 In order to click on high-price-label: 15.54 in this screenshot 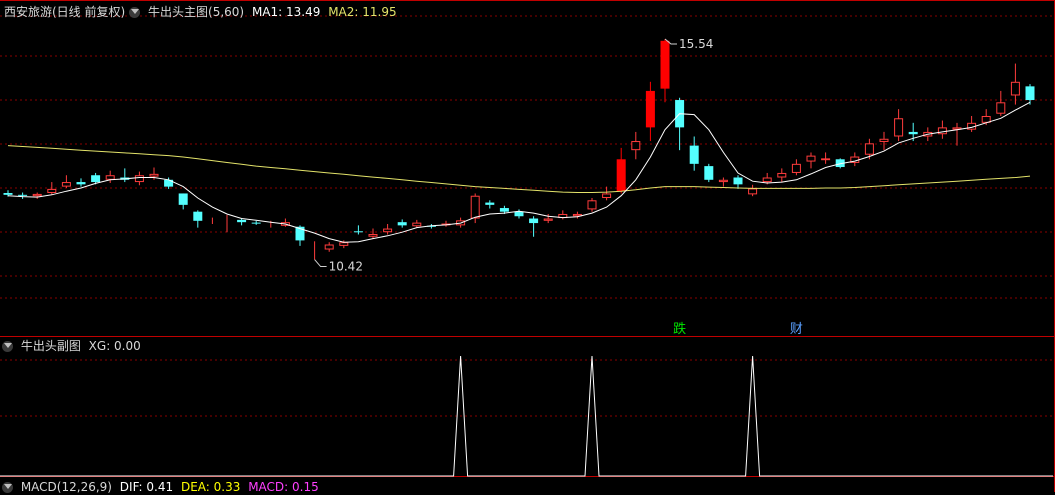, I will do `click(696, 44)`.